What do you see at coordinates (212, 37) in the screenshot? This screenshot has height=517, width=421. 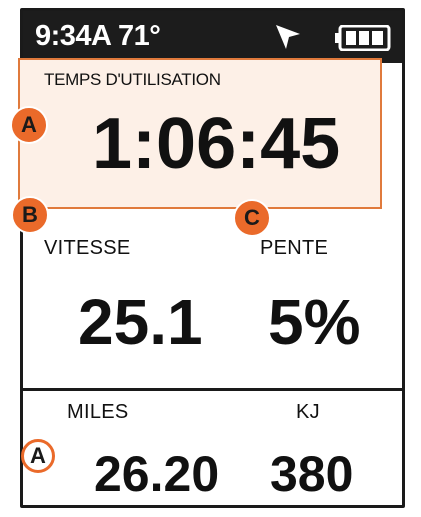 I see `status-bar: 9:34A 71°` at bounding box center [212, 37].